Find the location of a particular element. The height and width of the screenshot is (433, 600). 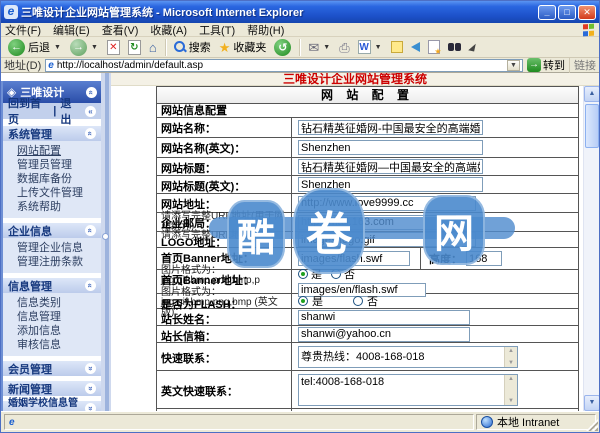

mail-button: ✉ ▼ is located at coordinates (319, 47).